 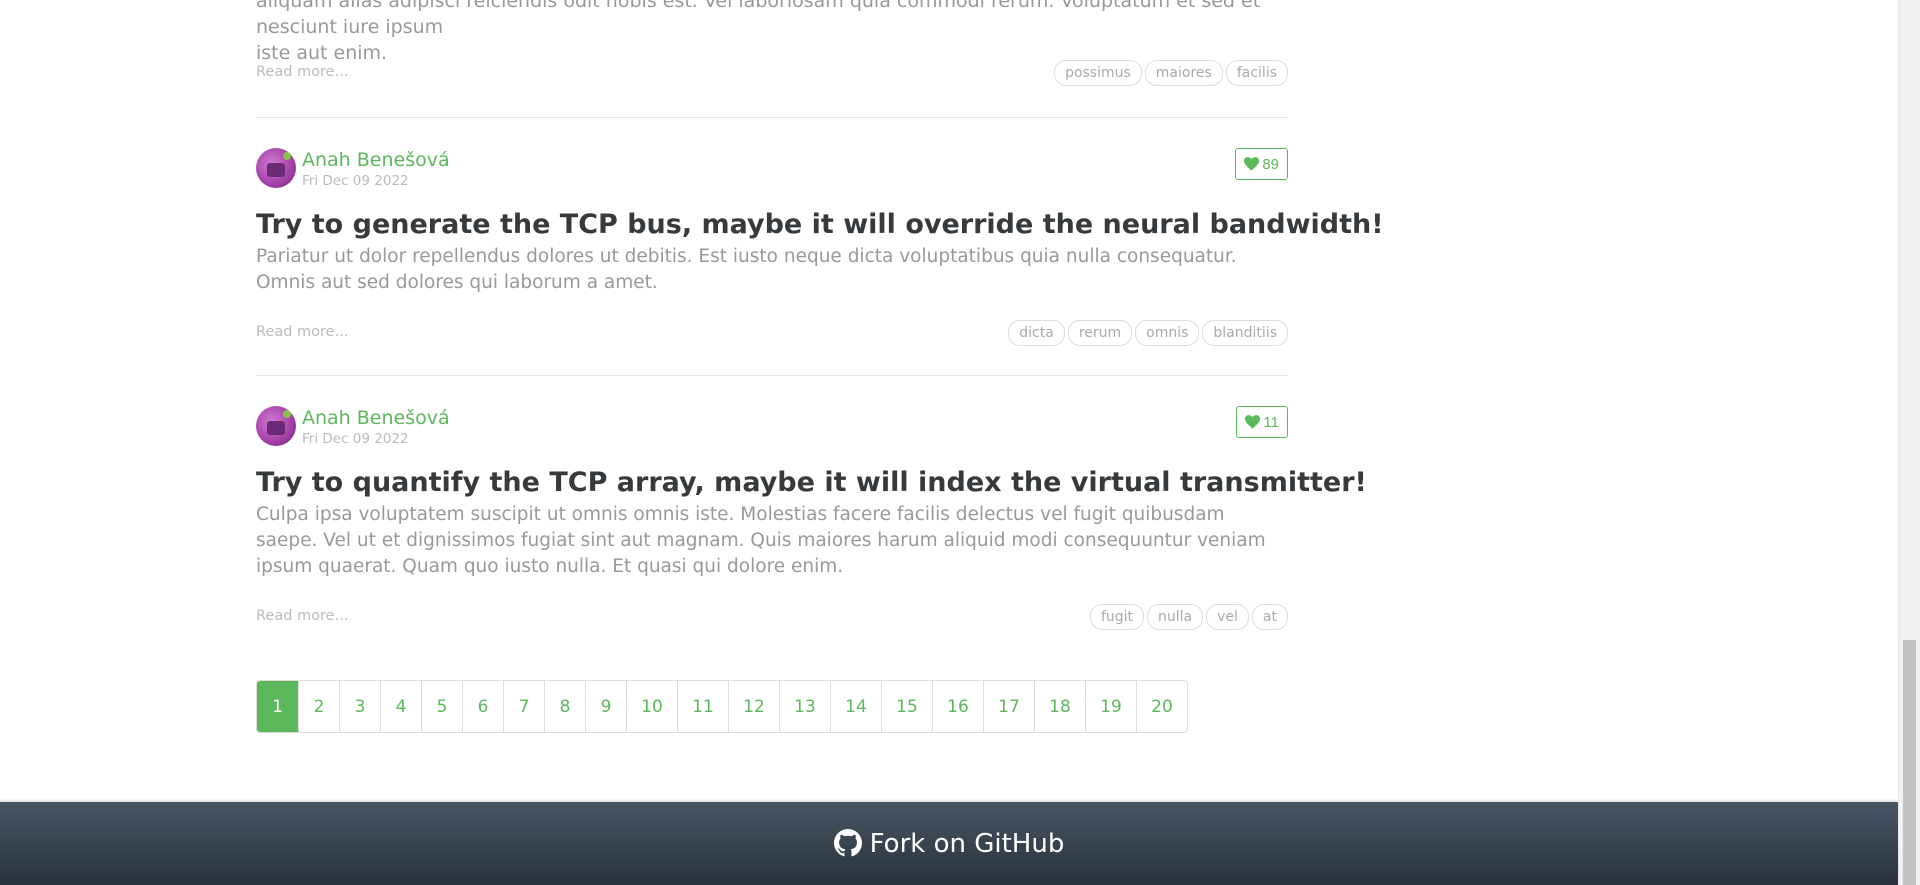 I want to click on fork-on-github-link: Fork on GitHub, so click(x=949, y=844).